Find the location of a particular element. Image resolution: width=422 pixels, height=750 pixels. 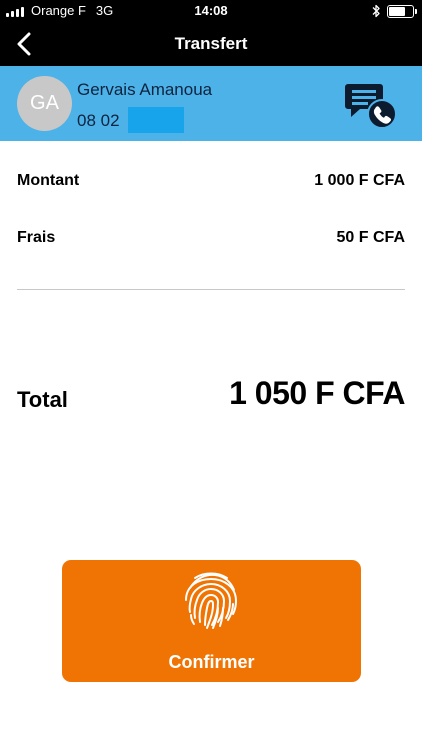

contact-phone-prefix: 08 02 is located at coordinates (98, 120).